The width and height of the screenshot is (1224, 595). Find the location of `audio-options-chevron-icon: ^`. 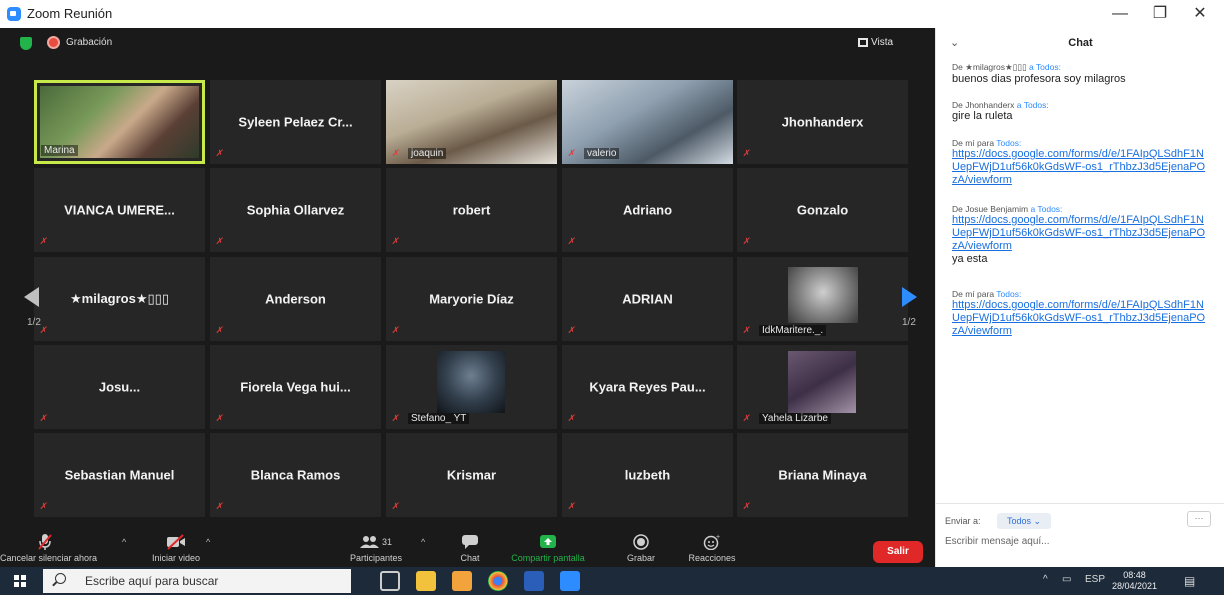

audio-options-chevron-icon: ^ is located at coordinates (124, 542).